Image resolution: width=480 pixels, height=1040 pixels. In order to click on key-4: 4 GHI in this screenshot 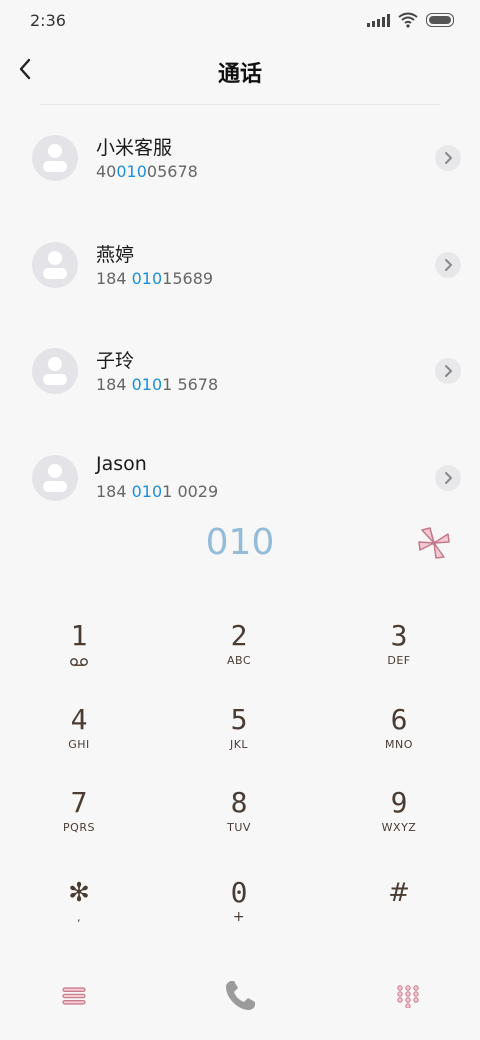, I will do `click(79, 739)`.